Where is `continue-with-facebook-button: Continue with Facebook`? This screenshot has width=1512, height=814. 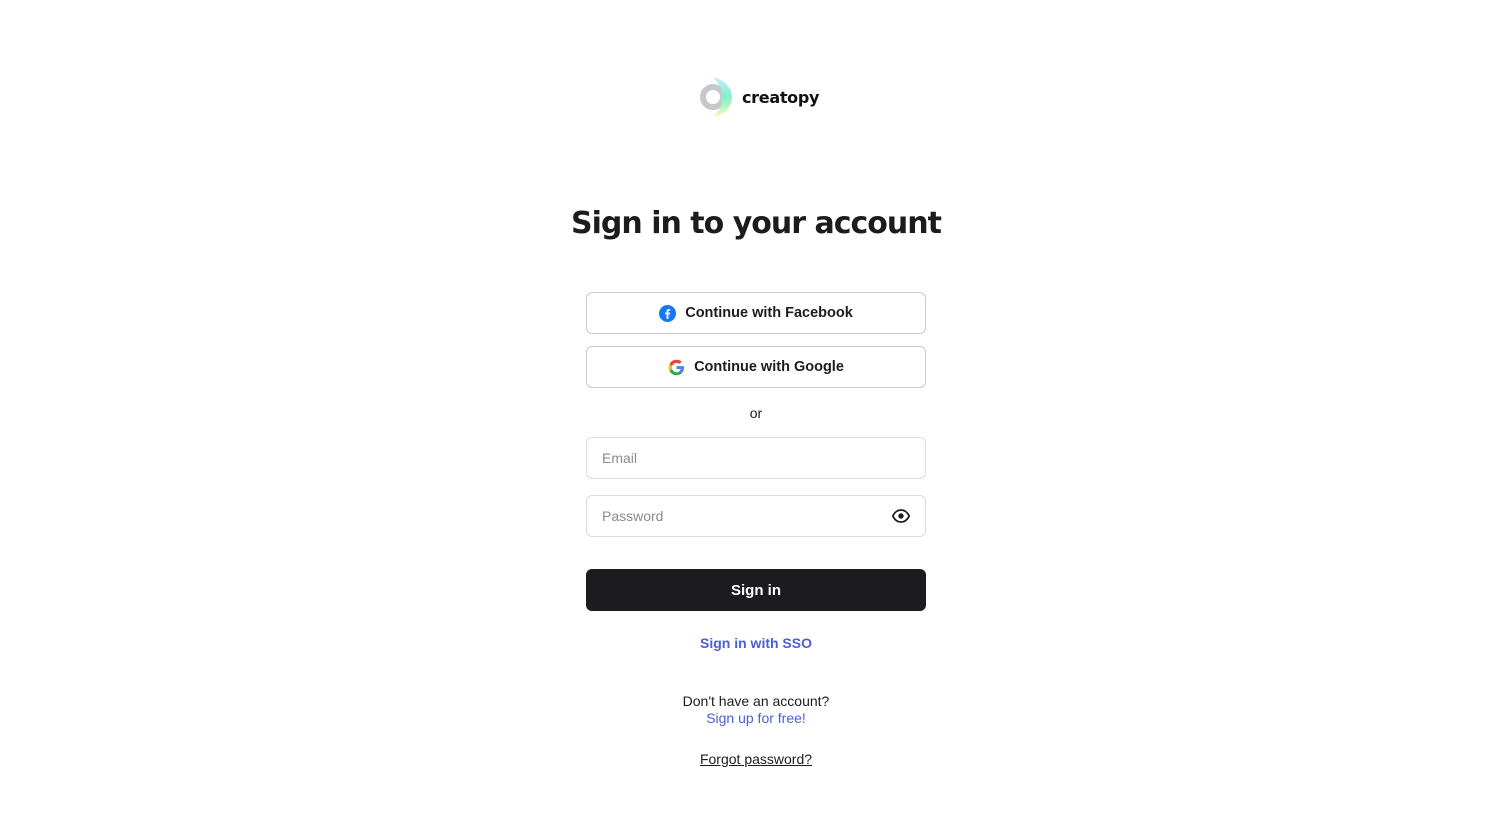 continue-with-facebook-button: Continue with Facebook is located at coordinates (756, 313).